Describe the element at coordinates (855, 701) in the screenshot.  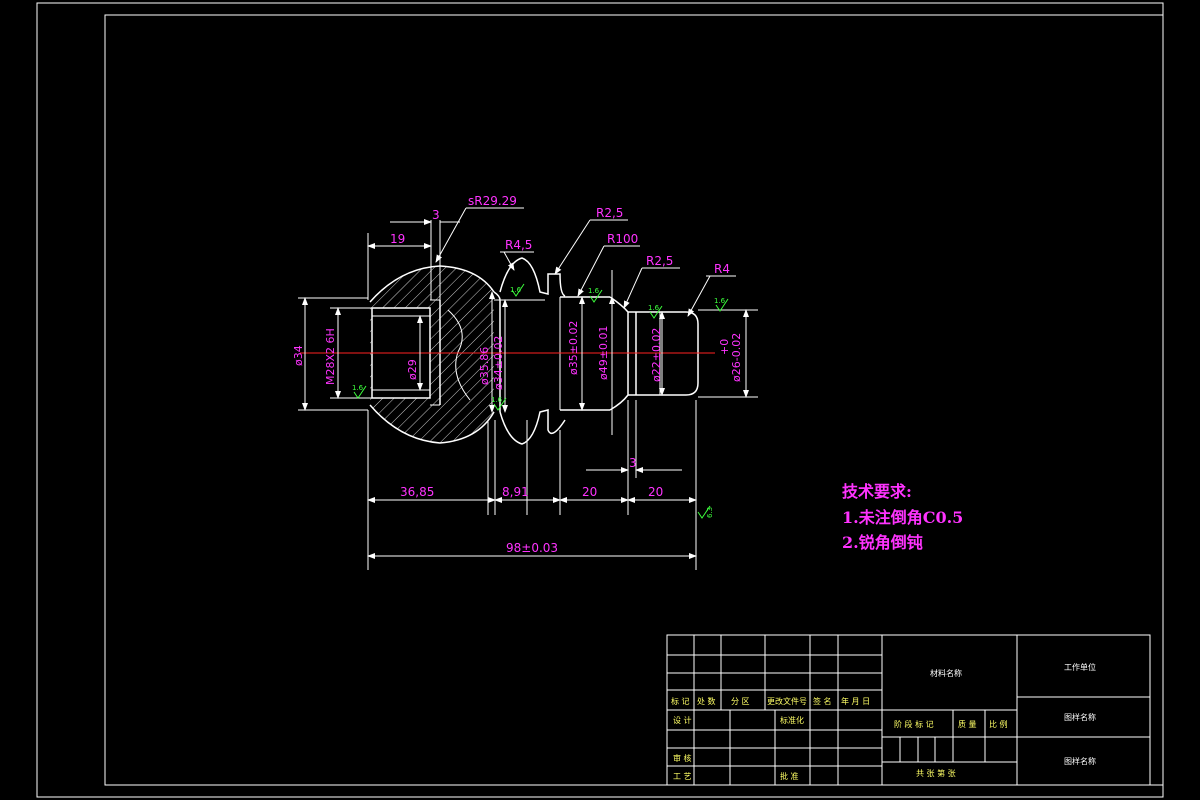
I see `tb-date: 年 月 日` at that location.